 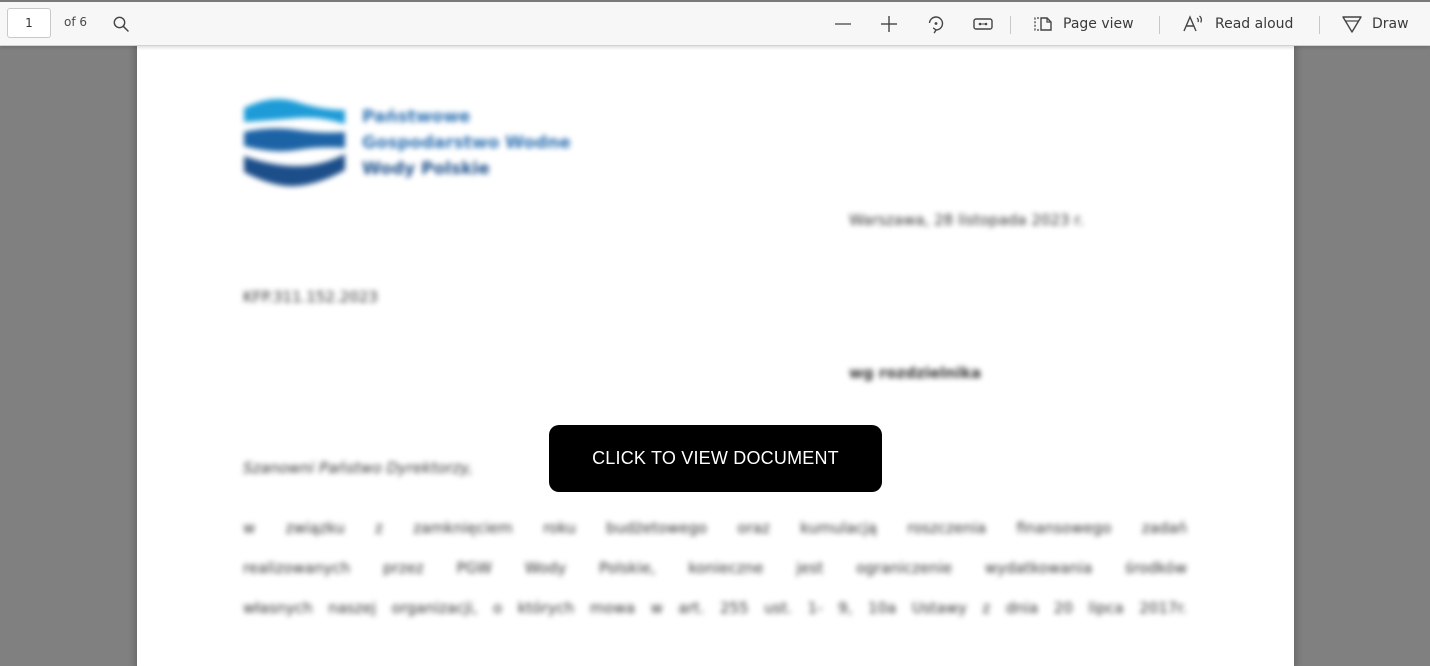 I want to click on logo-line-3: Wody Polskie, so click(x=426, y=169).